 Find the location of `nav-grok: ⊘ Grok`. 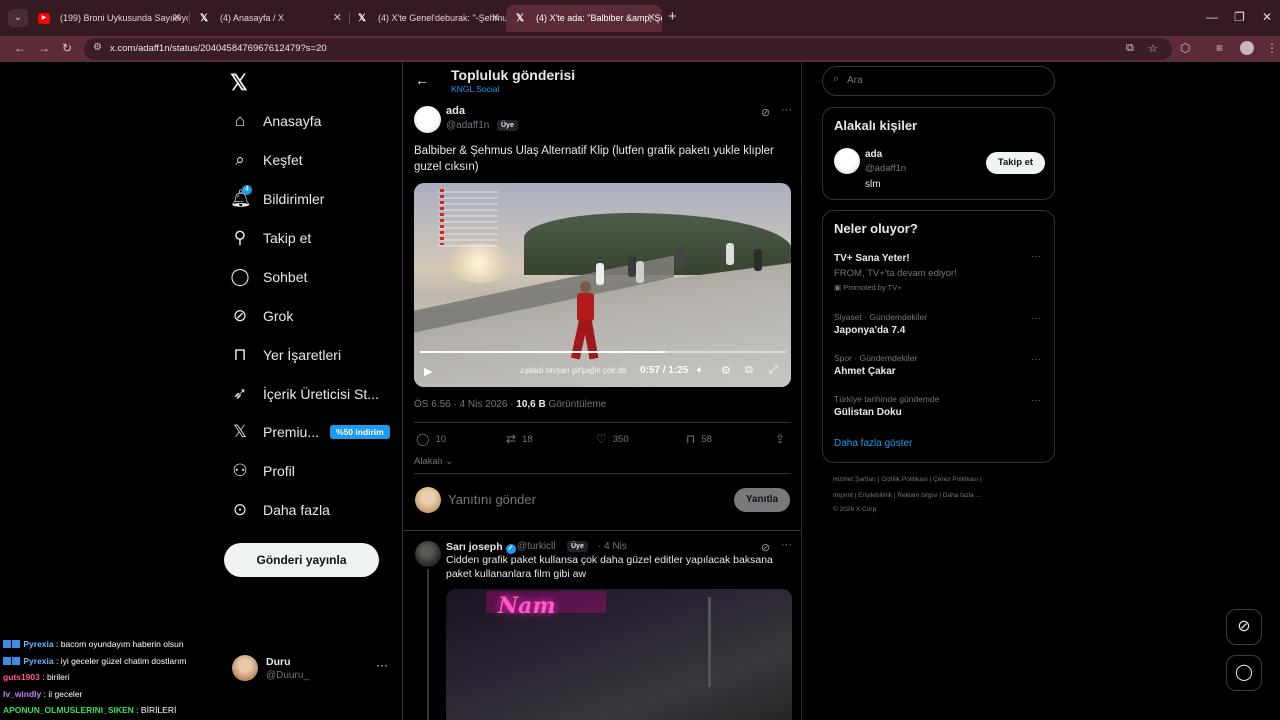

nav-grok: ⊘ Grok is located at coordinates (261, 316).